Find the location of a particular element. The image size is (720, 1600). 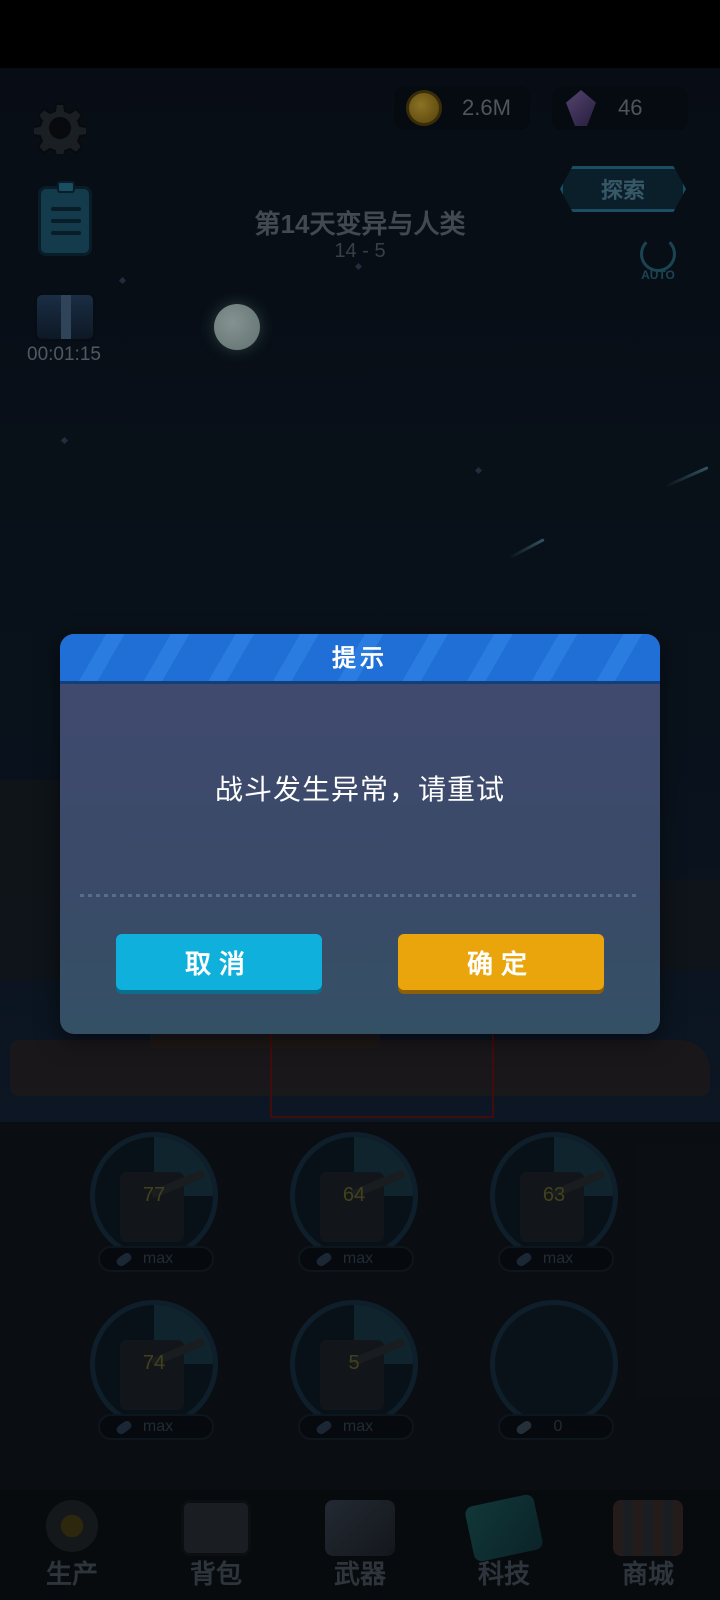

cancel-button: 取消 is located at coordinates (219, 962).